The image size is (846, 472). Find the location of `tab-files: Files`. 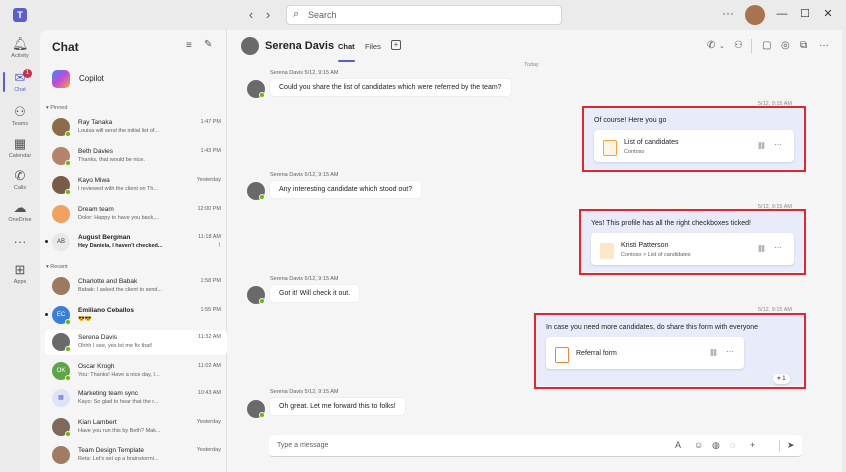

tab-files: Files is located at coordinates (373, 46).